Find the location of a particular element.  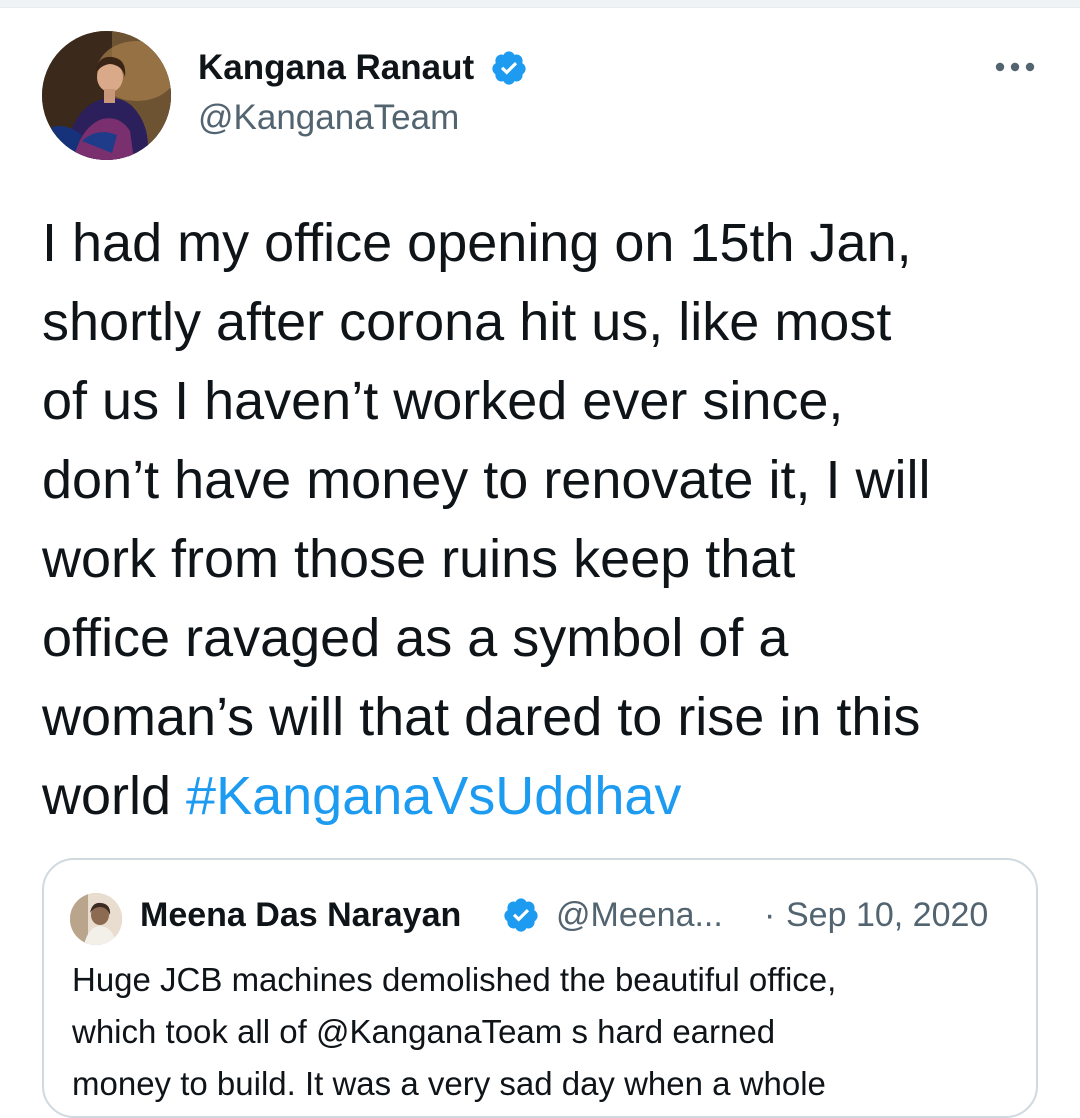

tweet-text-line: work from those ruins keep that is located at coordinates (419, 559).